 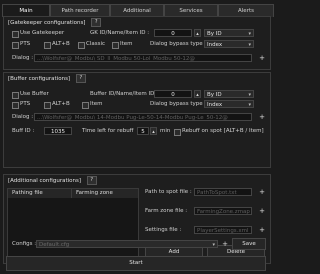 What do you see at coordinates (168, 192) in the screenshot?
I see `path-to-spot-label: Path to spot file :` at bounding box center [168, 192].